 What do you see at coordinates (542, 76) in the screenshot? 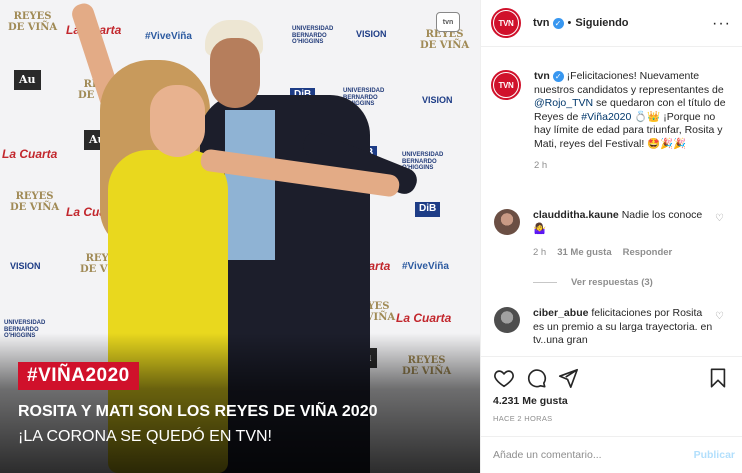
I see `caption-username: tvn` at bounding box center [542, 76].